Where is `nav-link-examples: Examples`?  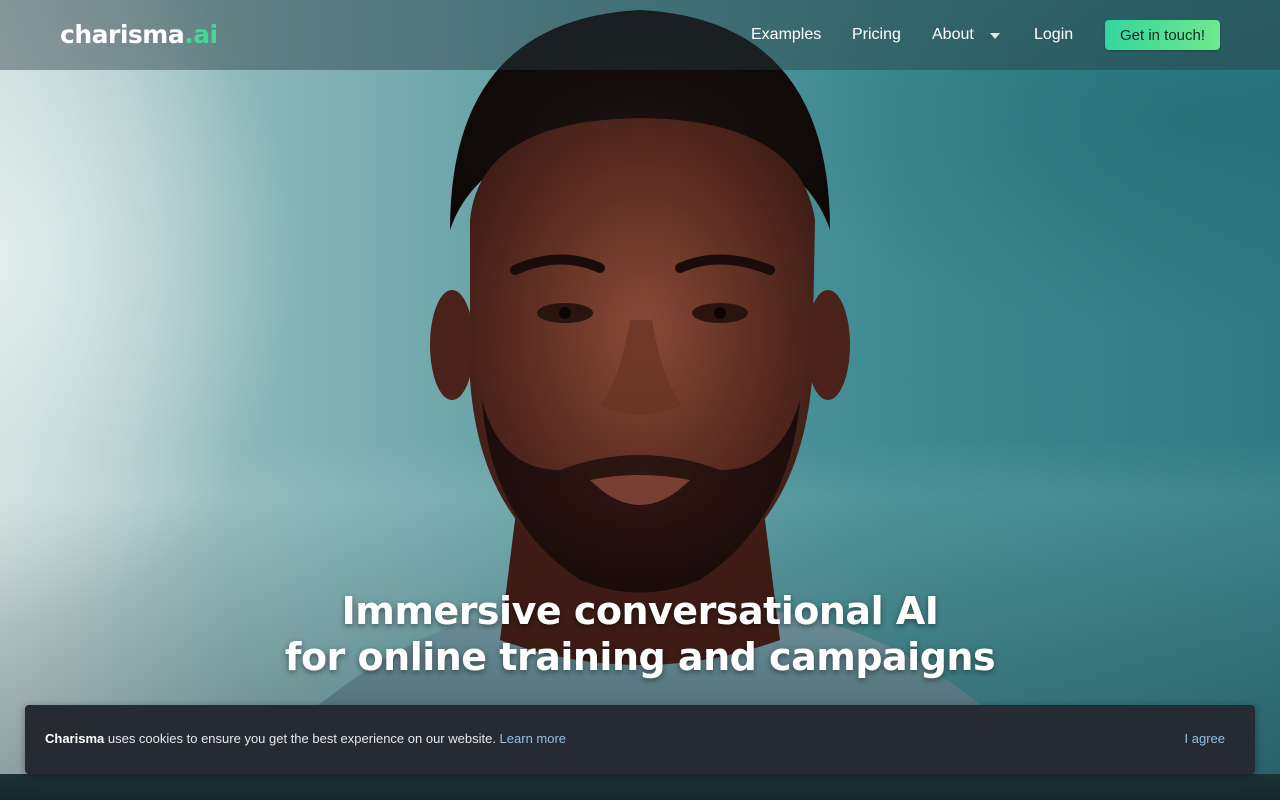
nav-link-examples: Examples is located at coordinates (786, 35).